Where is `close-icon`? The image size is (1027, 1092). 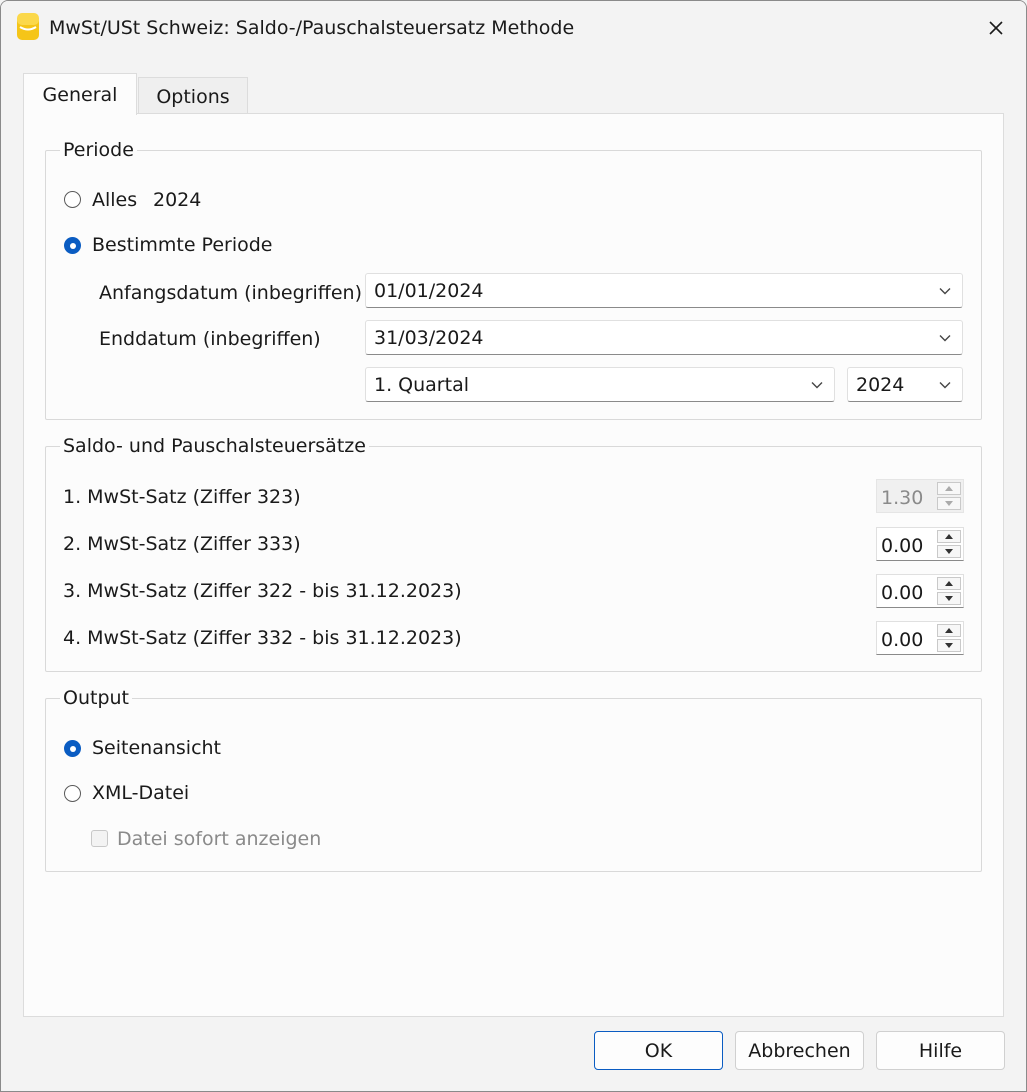
close-icon is located at coordinates (996, 28).